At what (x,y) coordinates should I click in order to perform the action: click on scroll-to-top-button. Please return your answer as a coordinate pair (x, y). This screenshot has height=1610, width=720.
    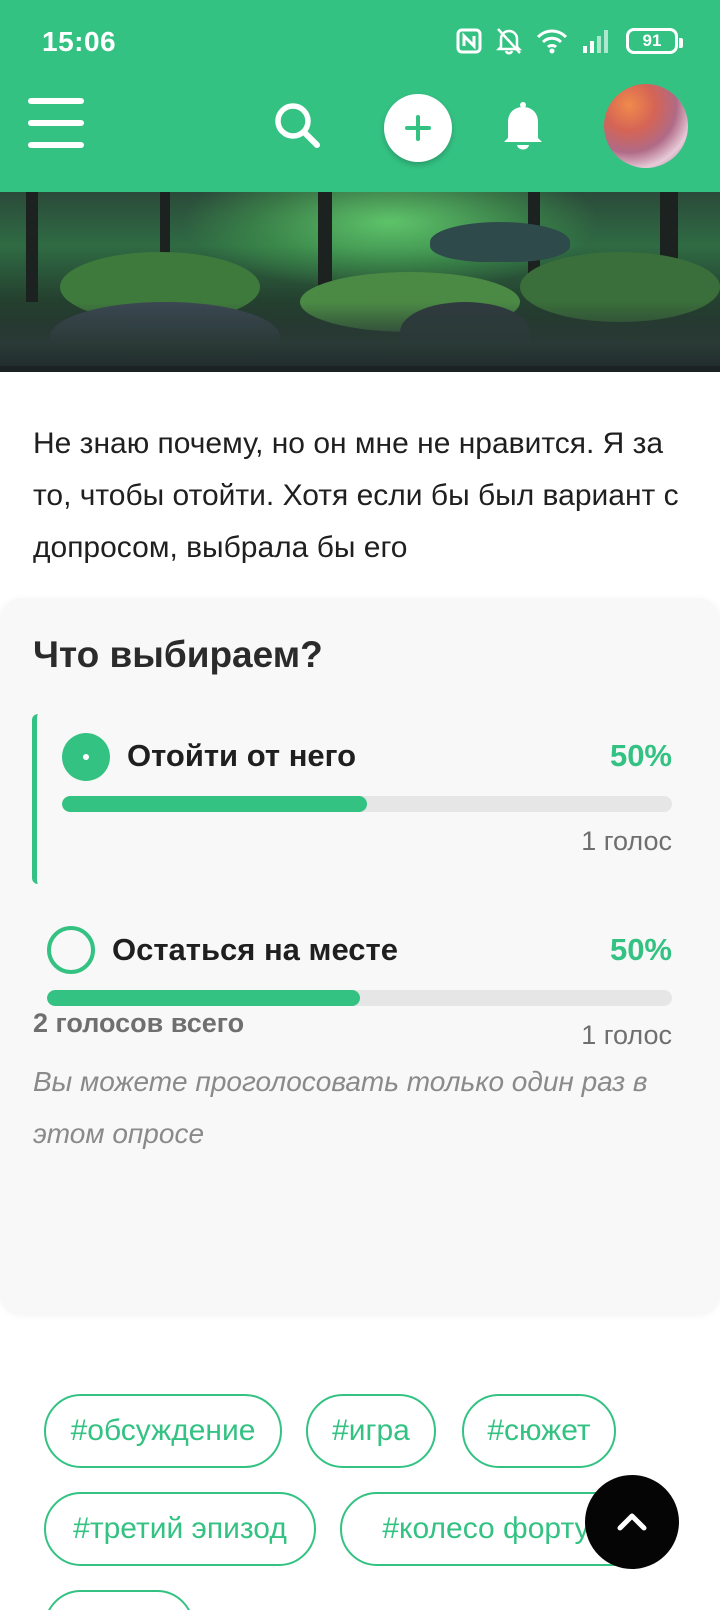
    Looking at the image, I should click on (632, 1522).